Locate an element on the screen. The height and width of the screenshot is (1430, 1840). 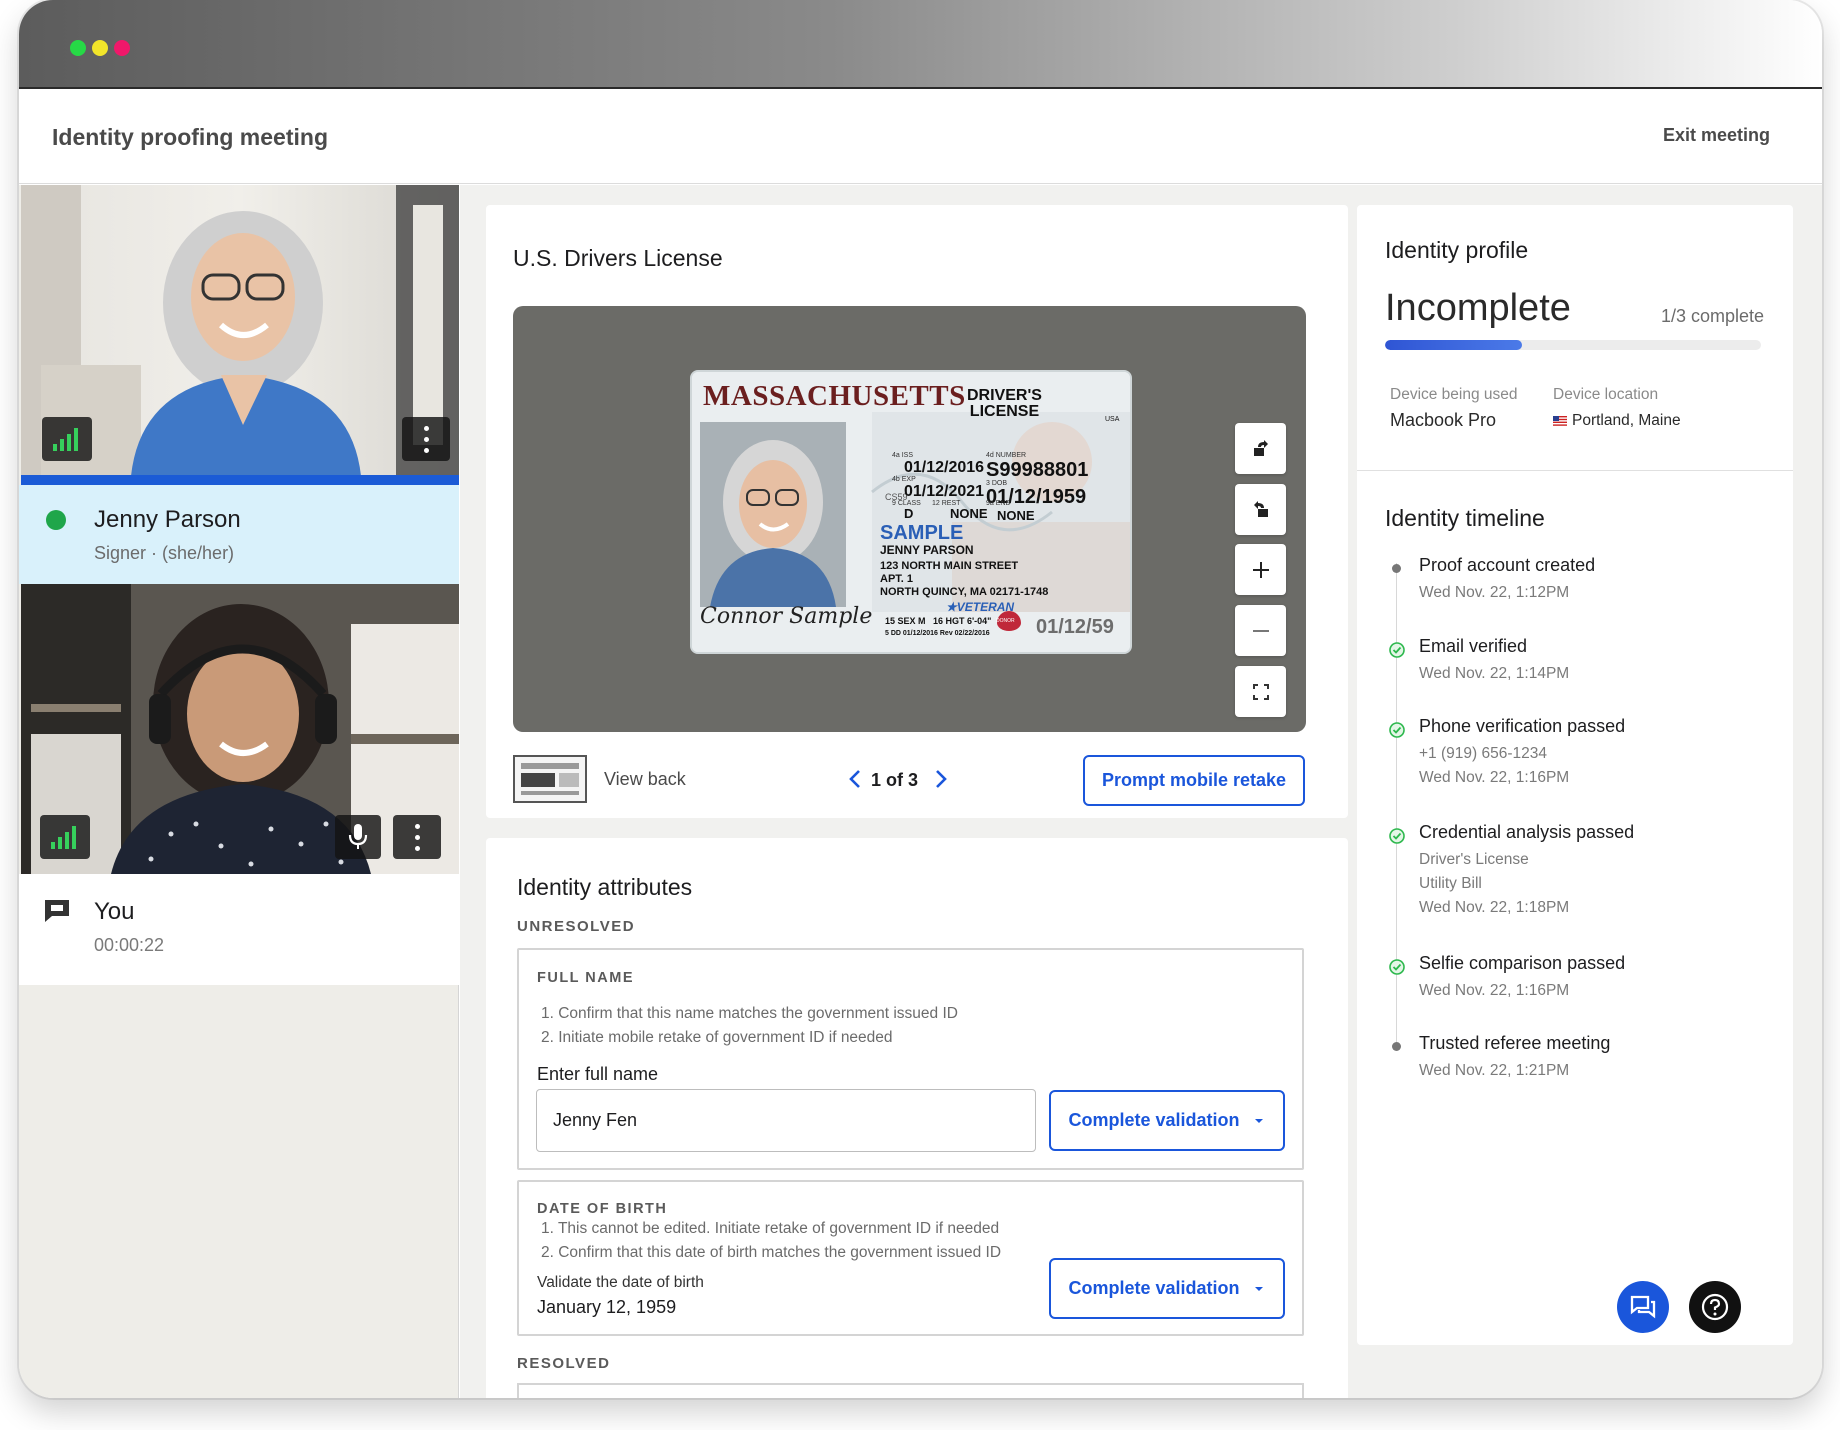
license-number-label: 4d NUMBER is located at coordinates (1006, 455).